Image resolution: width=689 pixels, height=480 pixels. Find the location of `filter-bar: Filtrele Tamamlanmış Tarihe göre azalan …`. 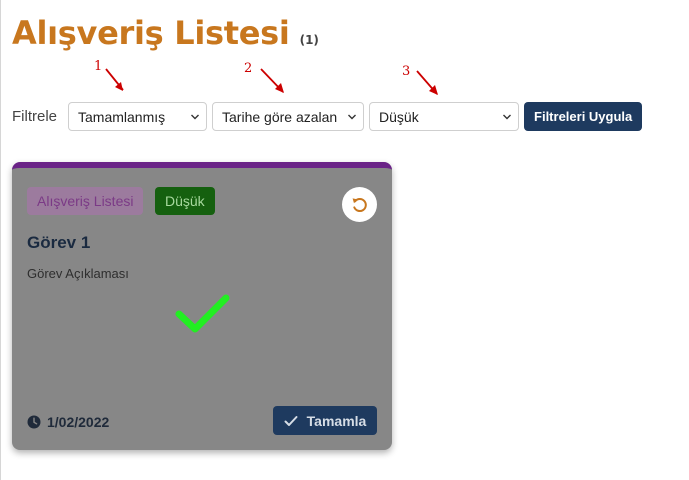

filter-bar: Filtrele Tamamlanmış Tarihe göre azalan … is located at coordinates (327, 116).